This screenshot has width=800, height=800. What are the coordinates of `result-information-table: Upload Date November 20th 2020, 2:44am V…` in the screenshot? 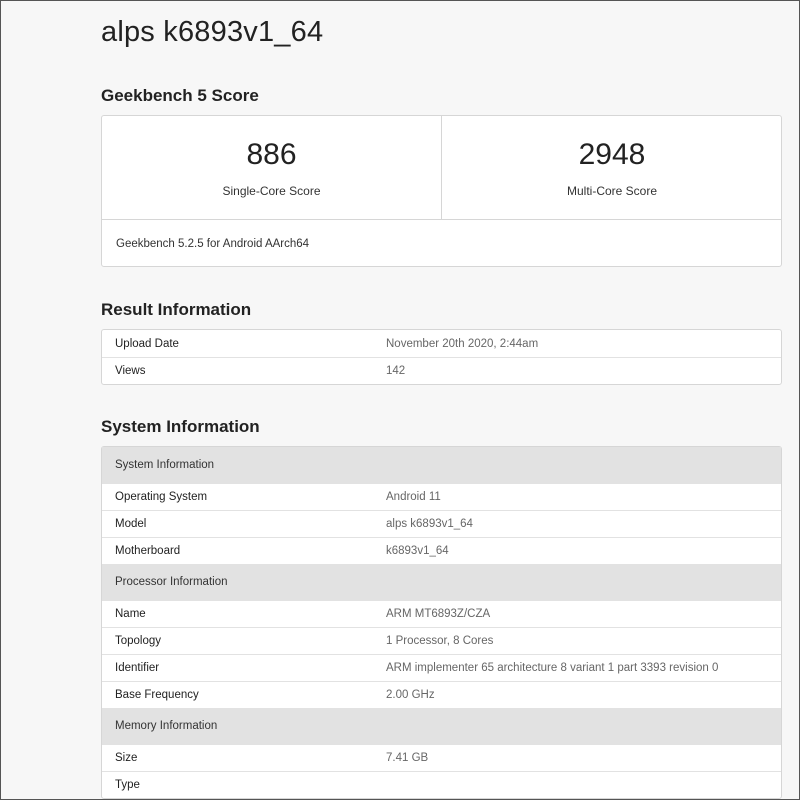 It's located at (441, 357).